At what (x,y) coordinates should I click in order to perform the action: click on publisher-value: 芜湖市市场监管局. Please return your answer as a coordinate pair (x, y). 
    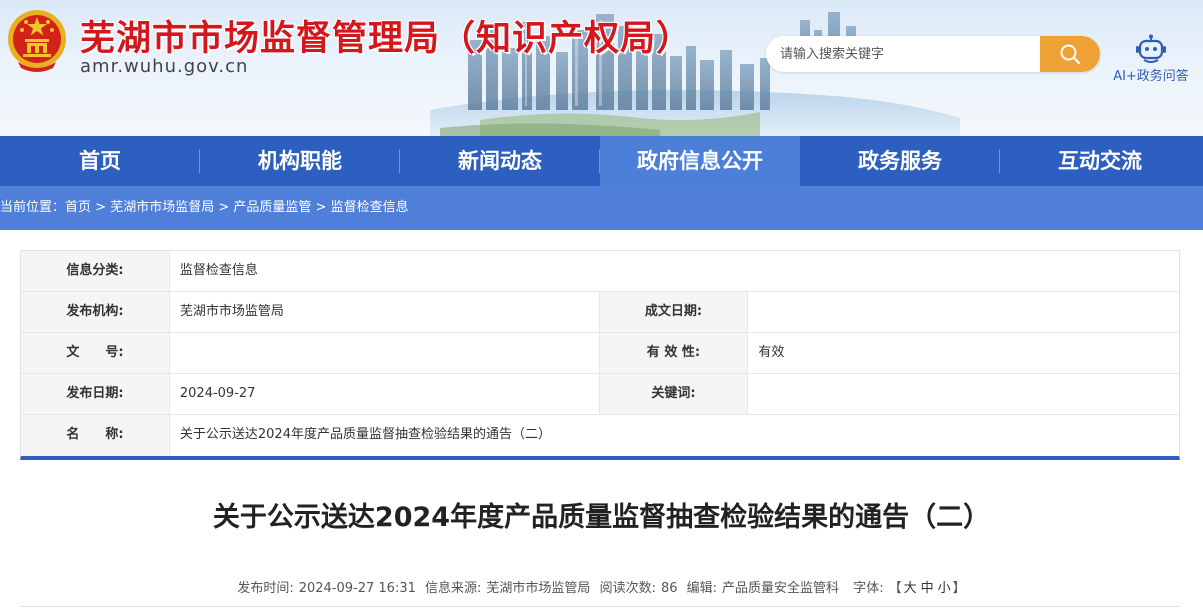
    Looking at the image, I should click on (385, 312).